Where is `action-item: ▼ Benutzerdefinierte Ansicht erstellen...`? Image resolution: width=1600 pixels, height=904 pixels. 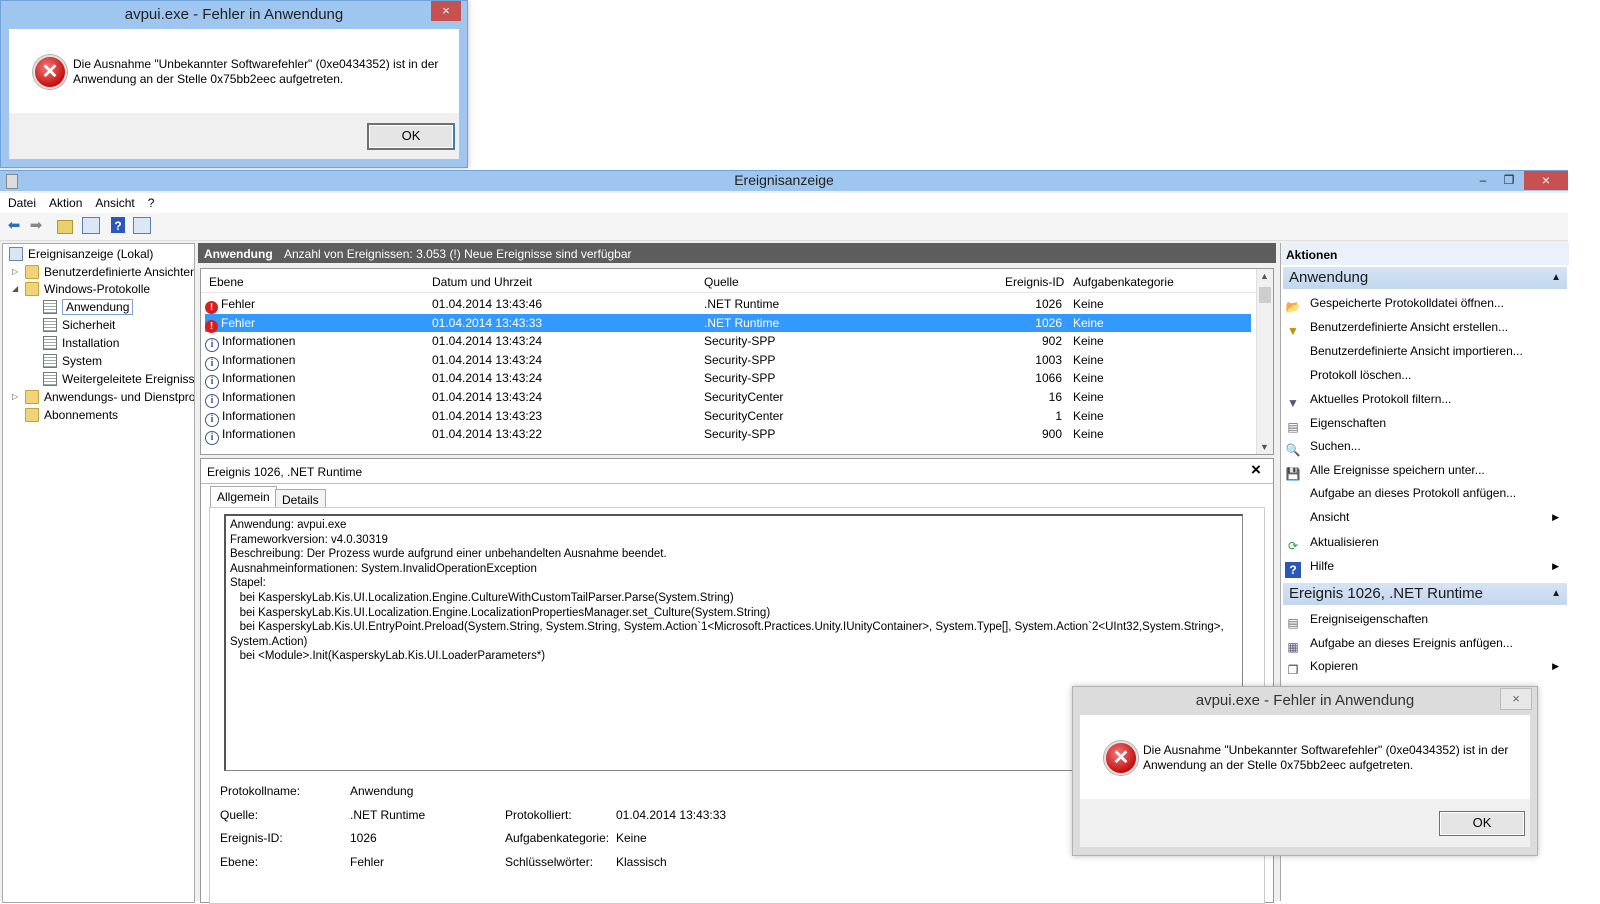 action-item: ▼ Benutzerdefinierte Ansicht erstellen... is located at coordinates (1425, 327).